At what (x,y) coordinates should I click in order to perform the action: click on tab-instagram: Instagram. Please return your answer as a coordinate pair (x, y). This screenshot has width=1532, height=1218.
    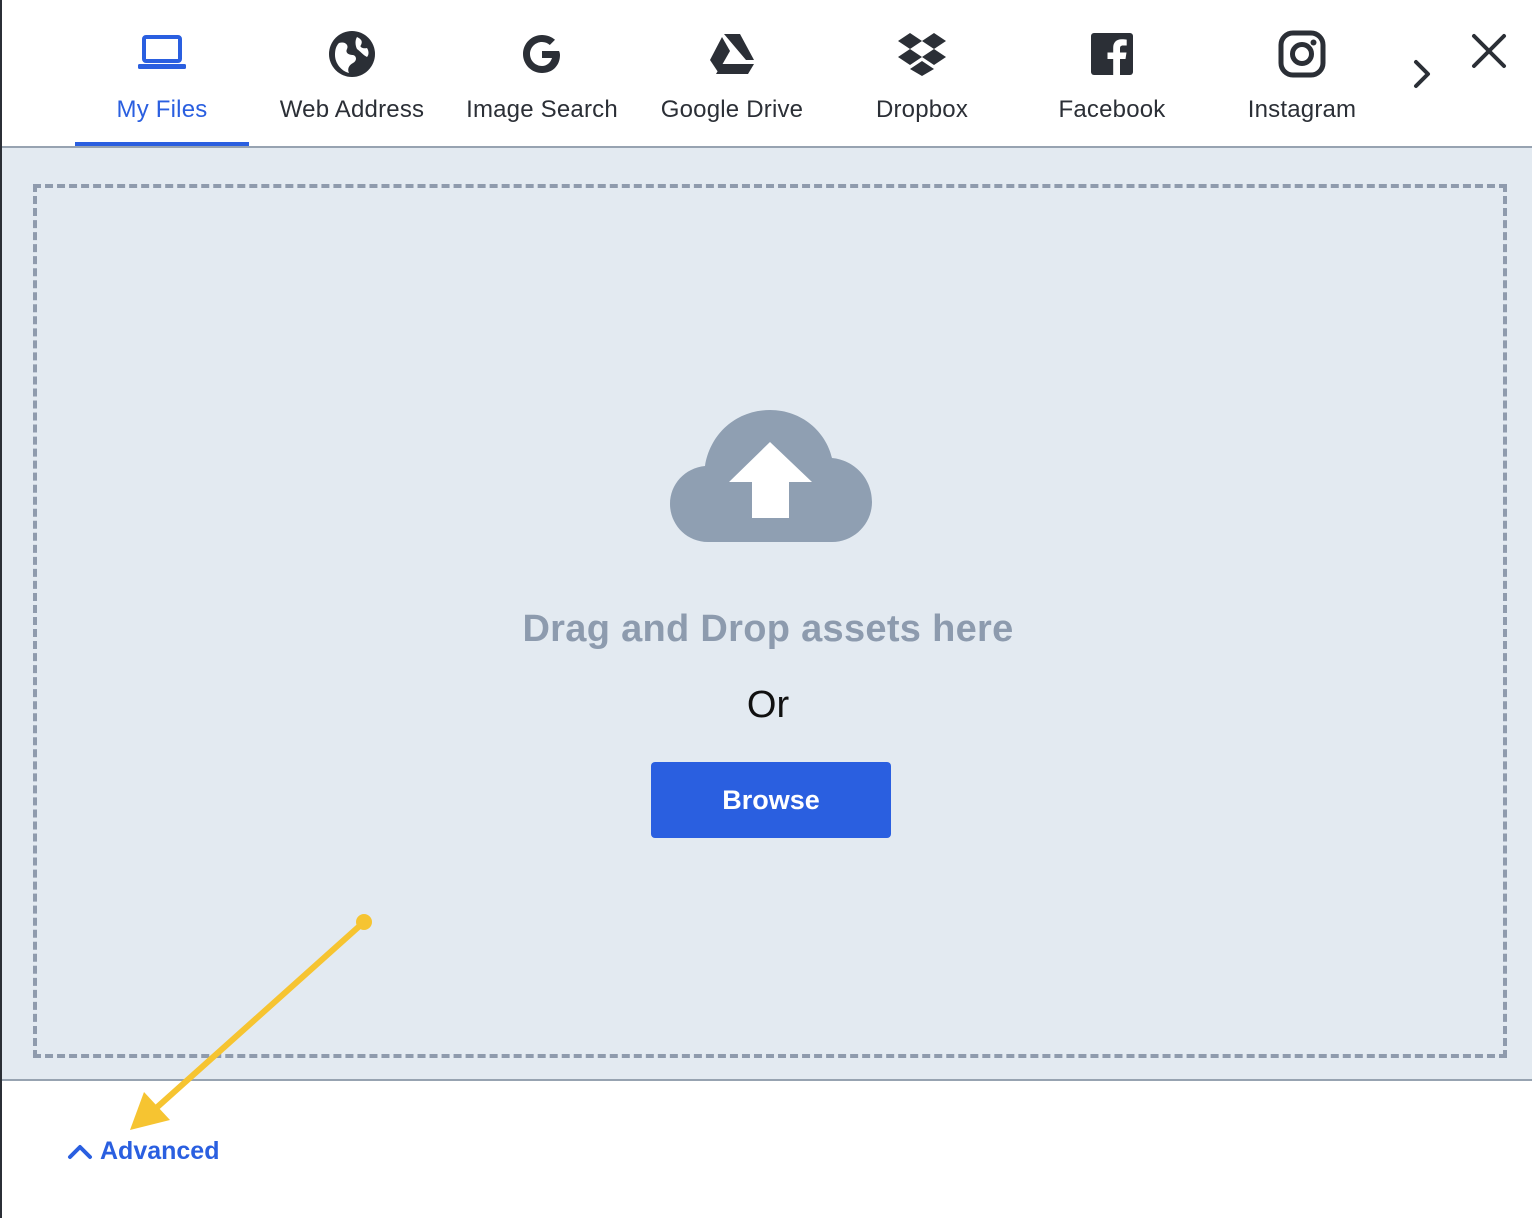
    Looking at the image, I should click on (1302, 73).